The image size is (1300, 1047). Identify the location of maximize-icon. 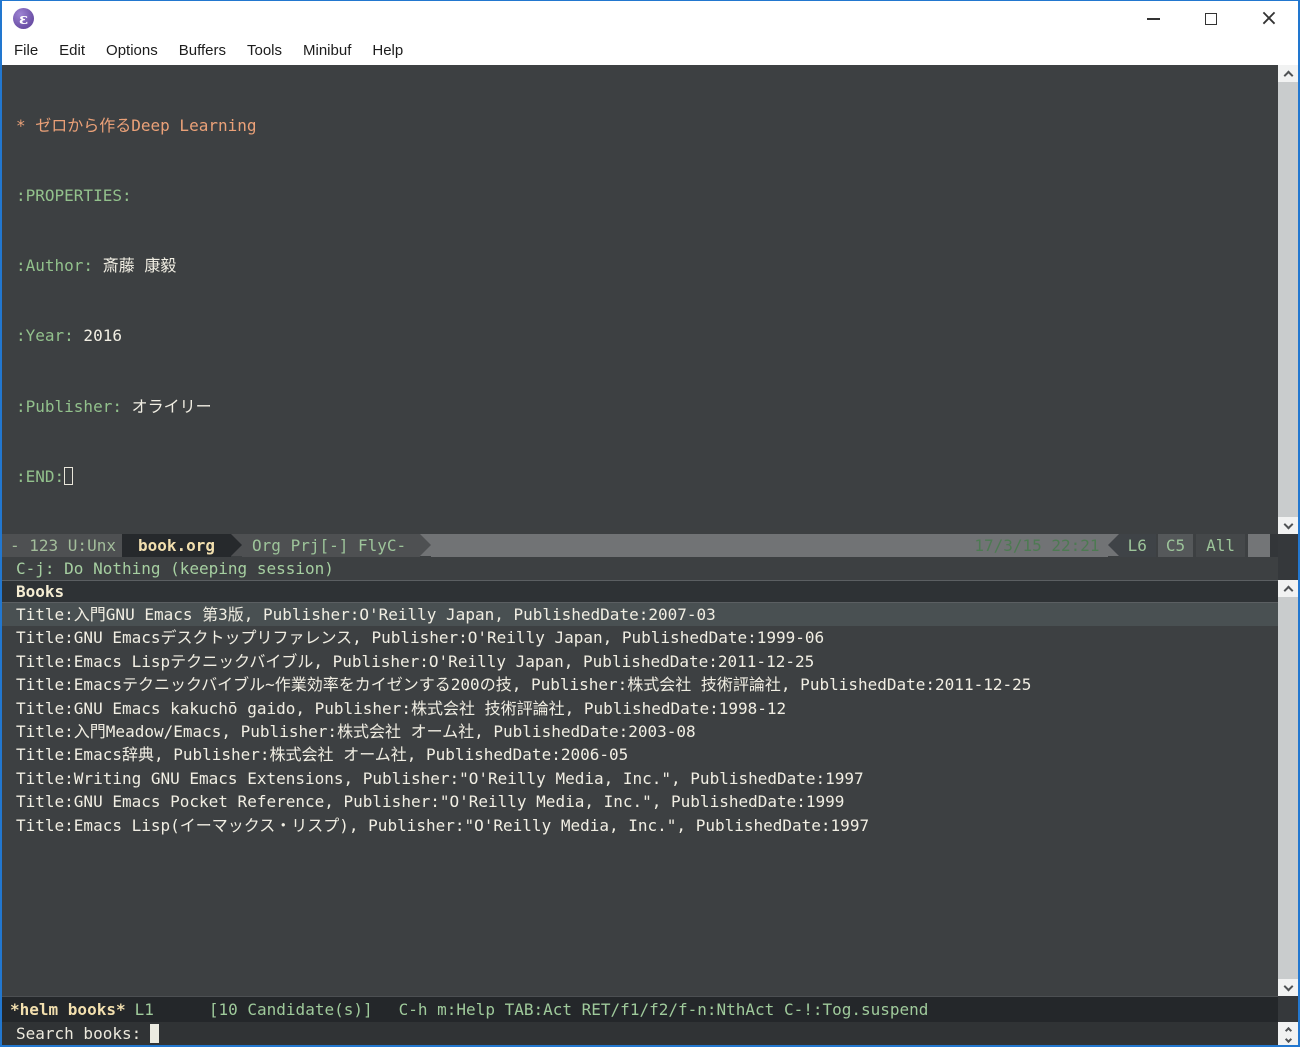
(1211, 18).